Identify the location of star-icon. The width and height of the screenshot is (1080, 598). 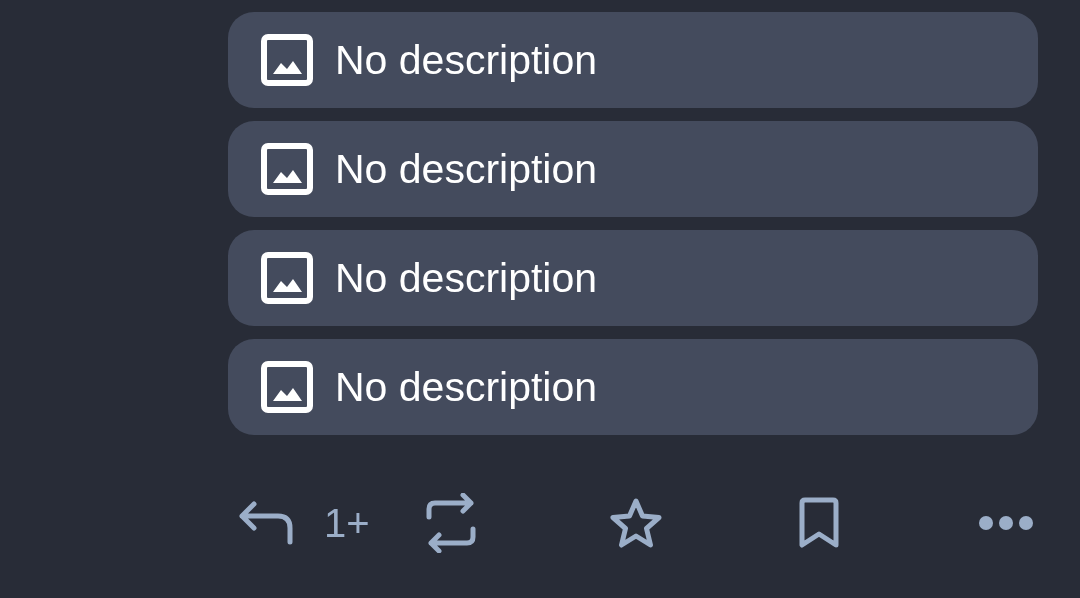
(636, 523).